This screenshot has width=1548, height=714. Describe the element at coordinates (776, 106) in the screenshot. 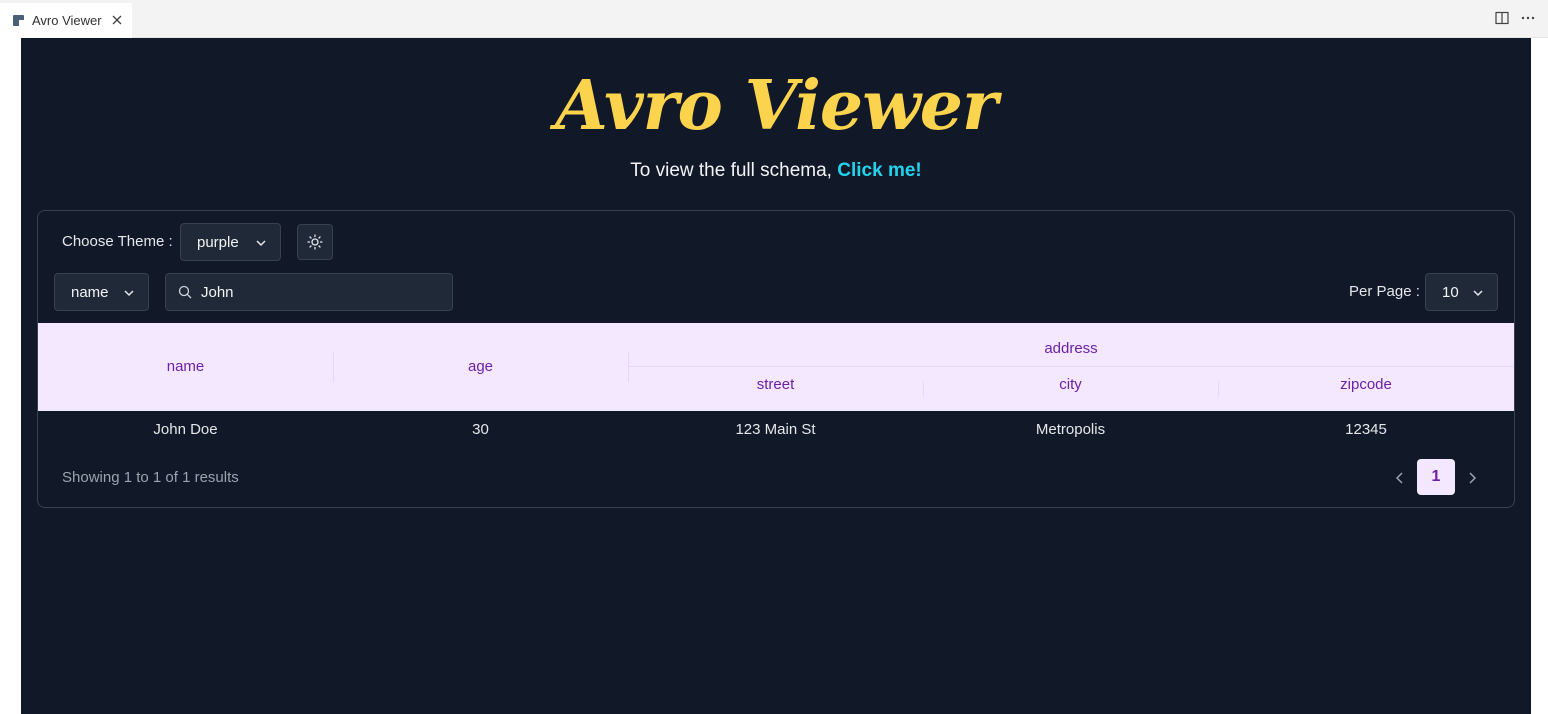

I see `page-title: Avro Viewer` at that location.